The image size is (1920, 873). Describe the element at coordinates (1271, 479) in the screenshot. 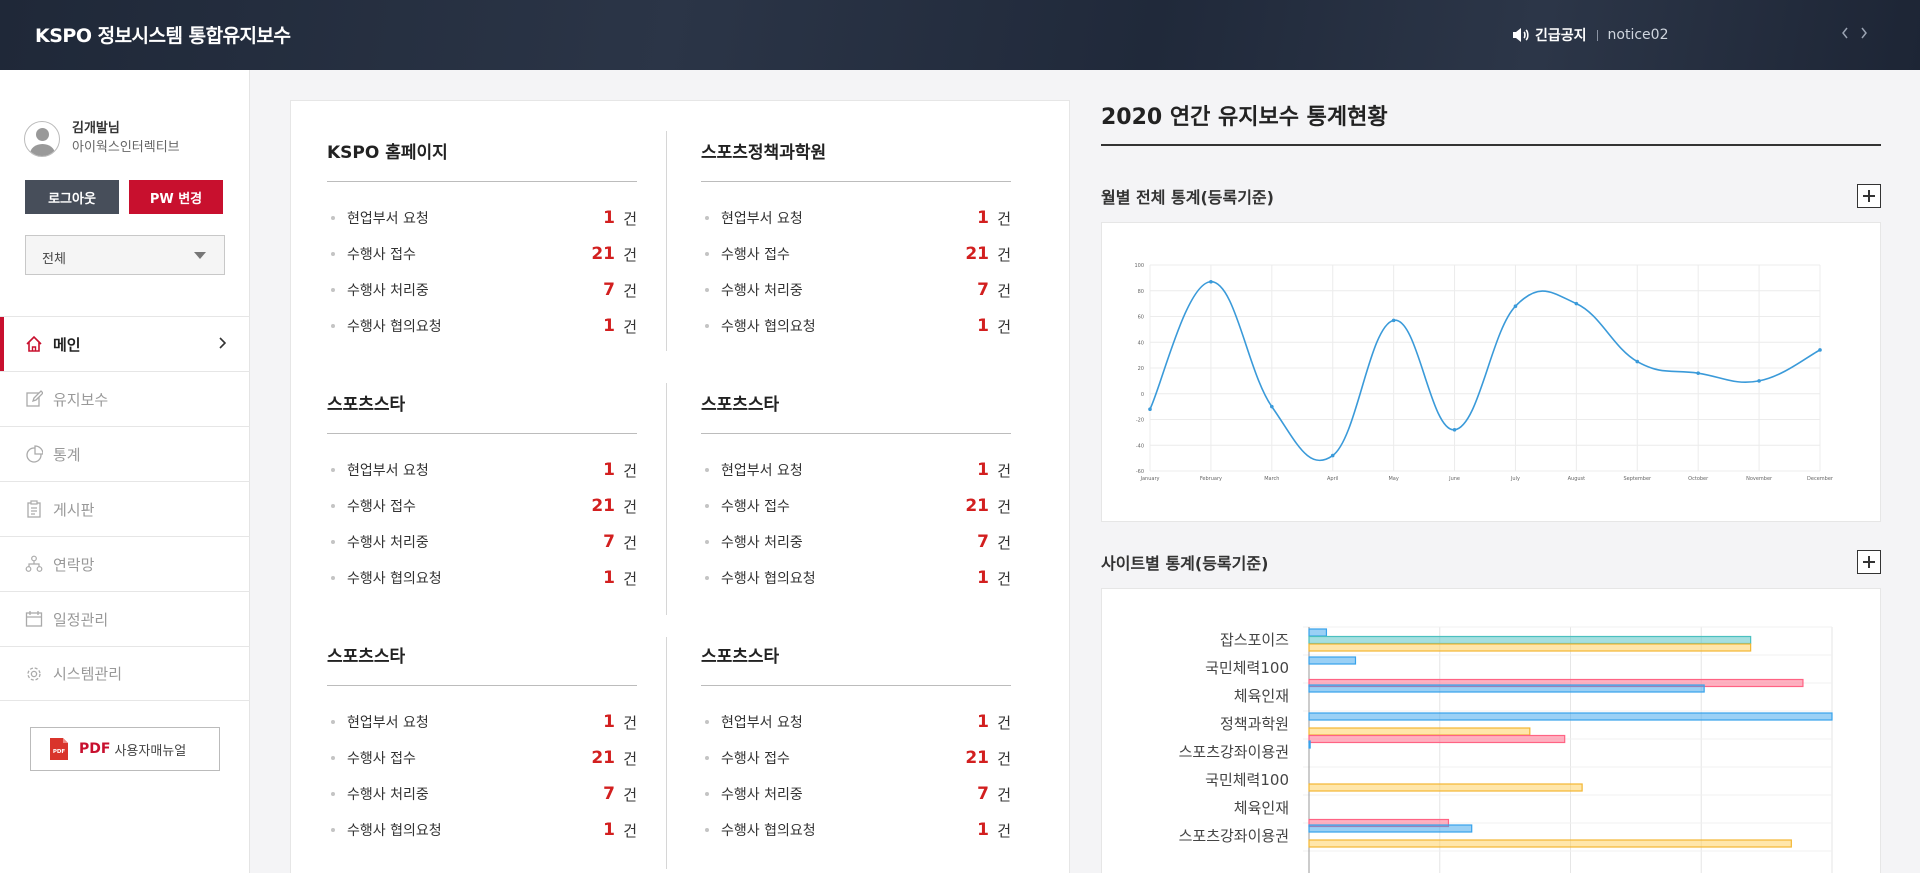

I see `x-tick-label: March` at that location.